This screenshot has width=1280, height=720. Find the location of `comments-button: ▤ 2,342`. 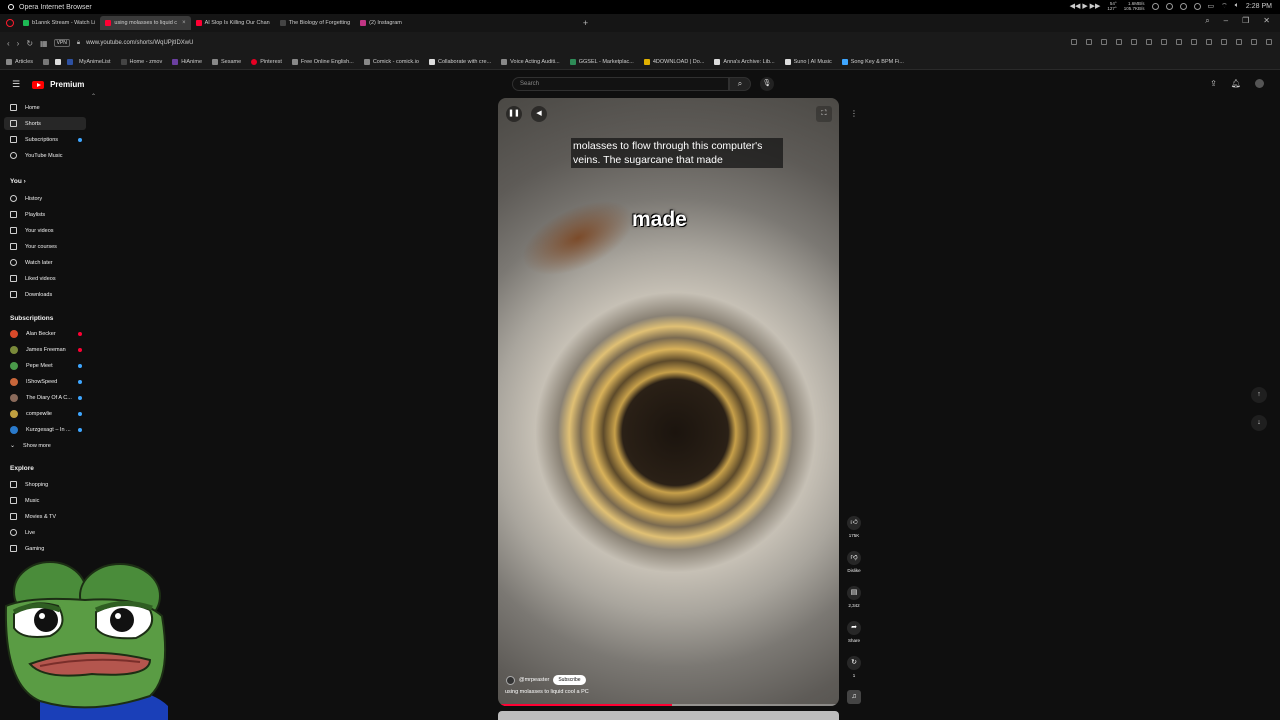

comments-button: ▤ 2,342 is located at coordinates (854, 597).